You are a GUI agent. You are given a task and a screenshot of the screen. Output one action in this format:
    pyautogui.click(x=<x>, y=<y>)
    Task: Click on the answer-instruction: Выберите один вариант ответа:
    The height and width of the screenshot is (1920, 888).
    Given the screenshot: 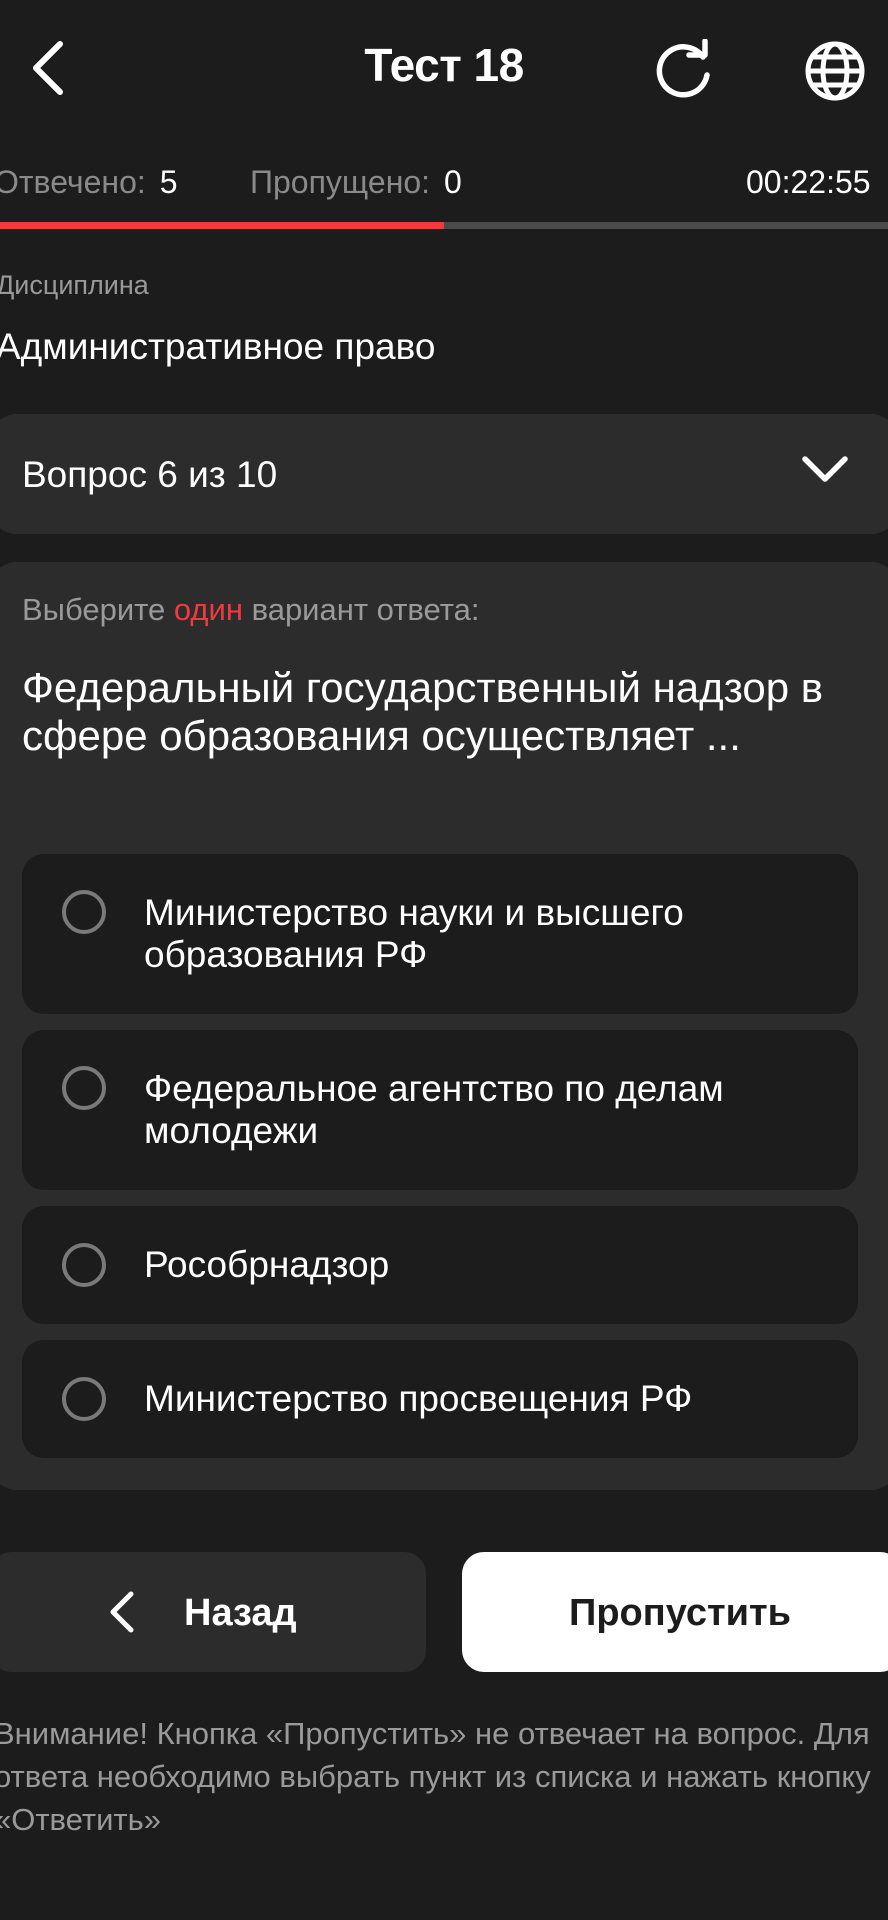 What is the action you would take?
    pyautogui.click(x=250, y=610)
    